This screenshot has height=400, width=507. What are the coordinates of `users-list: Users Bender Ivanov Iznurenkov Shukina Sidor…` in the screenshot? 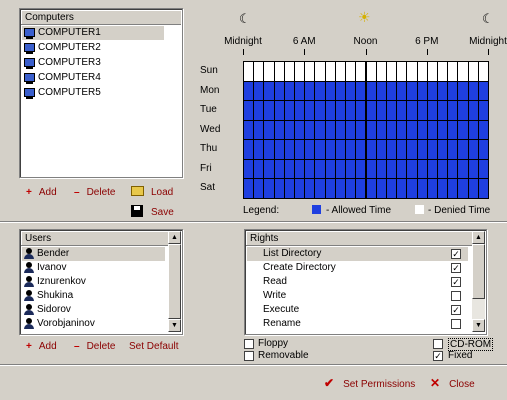 It's located at (101, 282).